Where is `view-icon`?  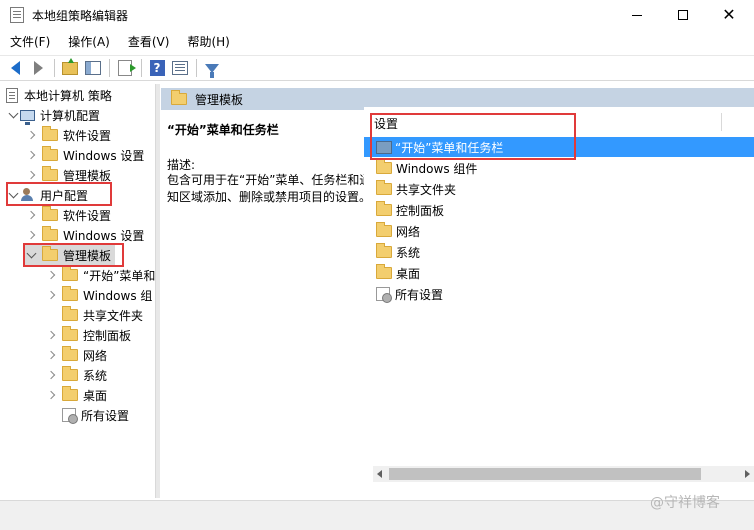
view-icon is located at coordinates (180, 68).